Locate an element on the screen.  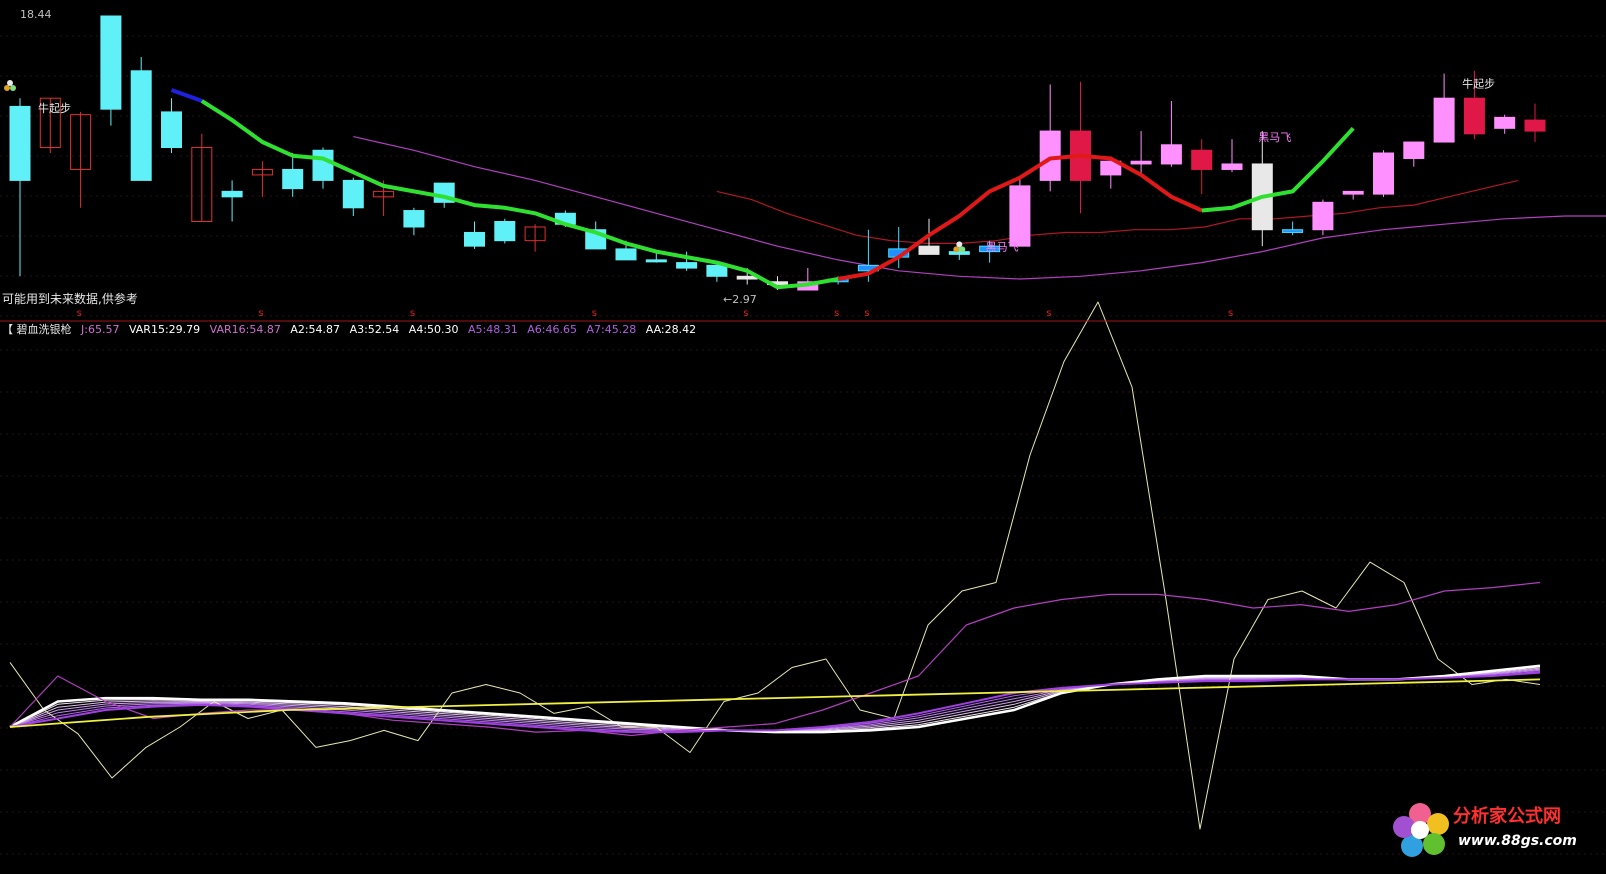
price-high-label: 18.44 is located at coordinates (36, 14).